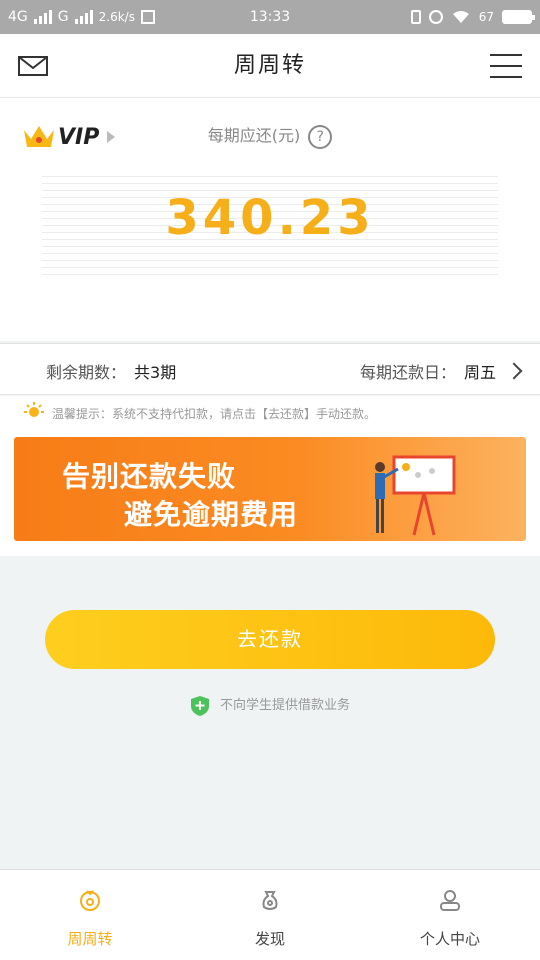 The image size is (540, 960). Describe the element at coordinates (270, 17) in the screenshot. I see `status-bar: 4G G 2.6k/s 13:33 67` at that location.